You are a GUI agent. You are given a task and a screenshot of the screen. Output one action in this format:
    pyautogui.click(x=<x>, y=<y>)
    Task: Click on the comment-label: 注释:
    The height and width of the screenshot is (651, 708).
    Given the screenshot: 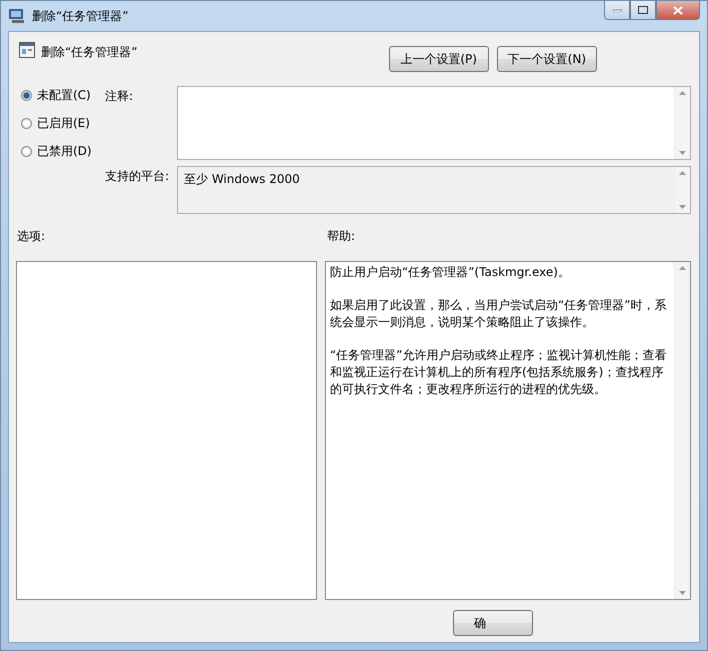 What is the action you would take?
    pyautogui.click(x=119, y=96)
    